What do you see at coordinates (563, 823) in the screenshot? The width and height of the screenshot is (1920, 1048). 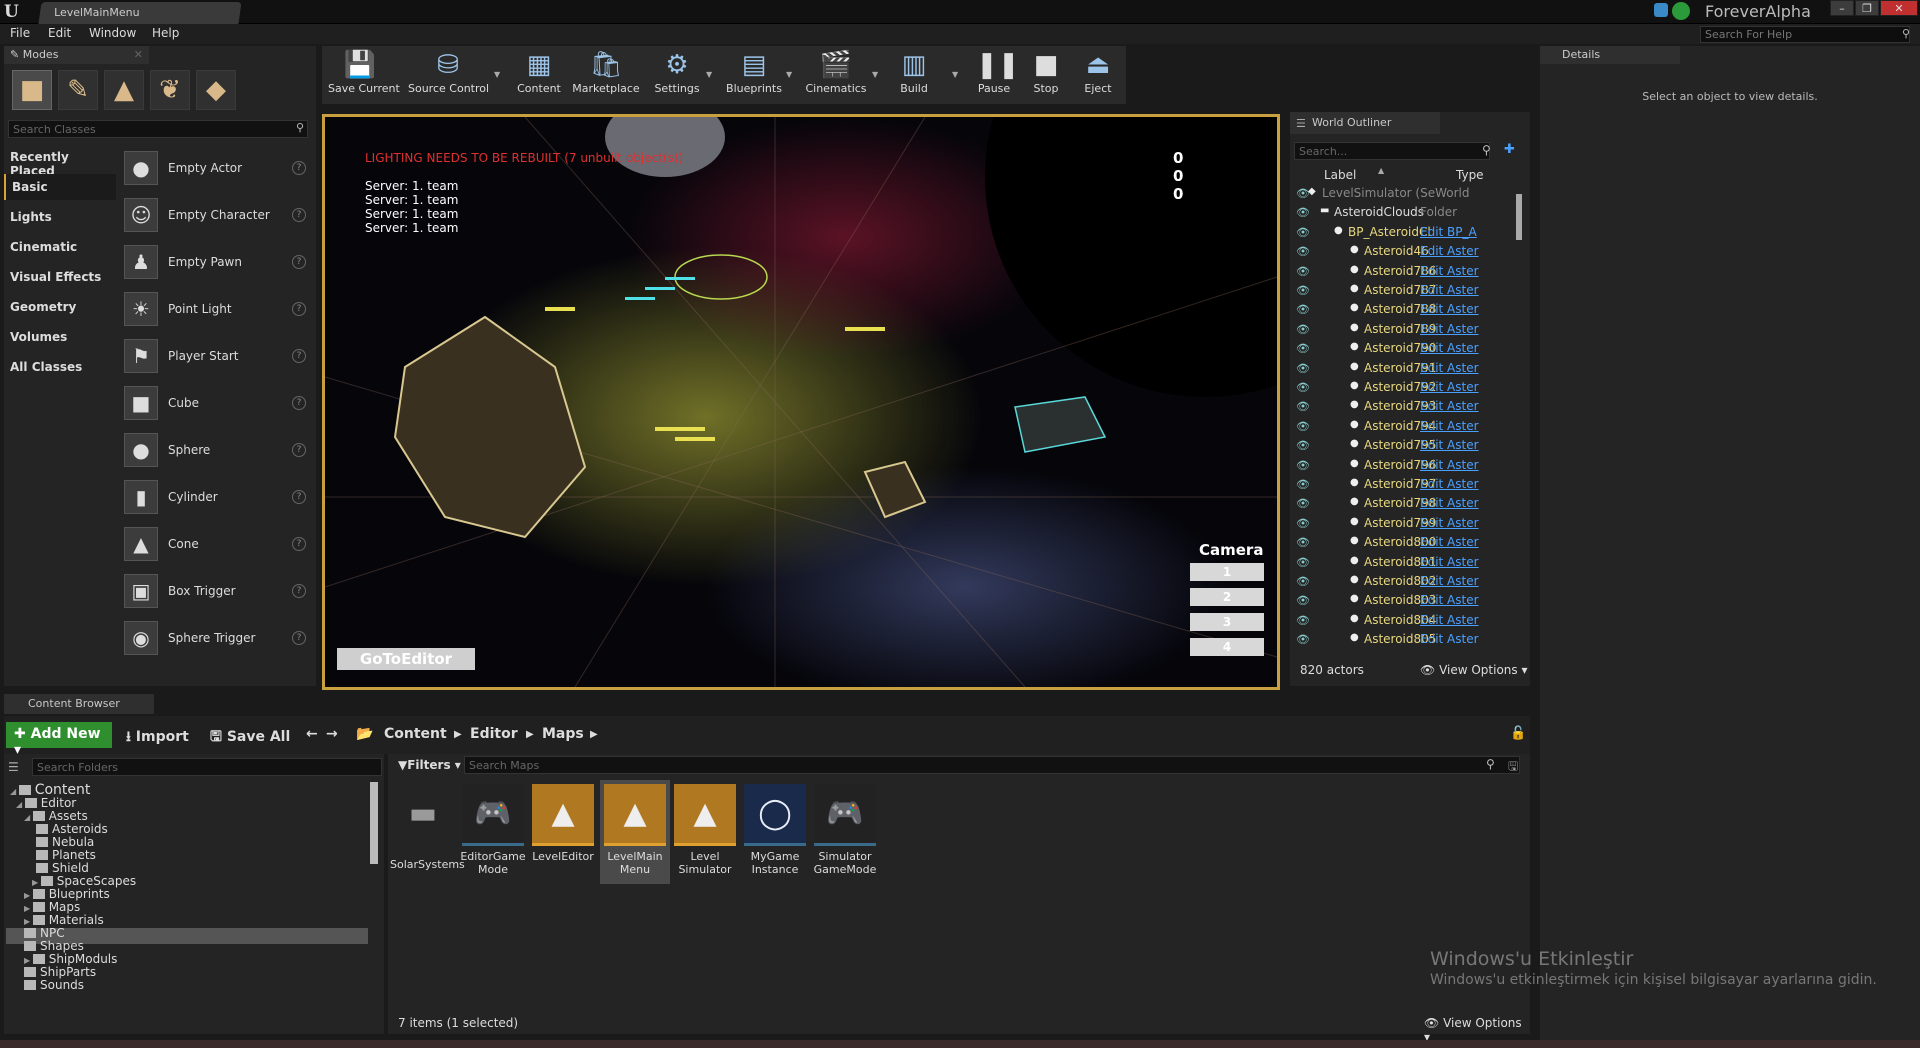 I see `asset-level-editor: ▲ LevelEditor` at bounding box center [563, 823].